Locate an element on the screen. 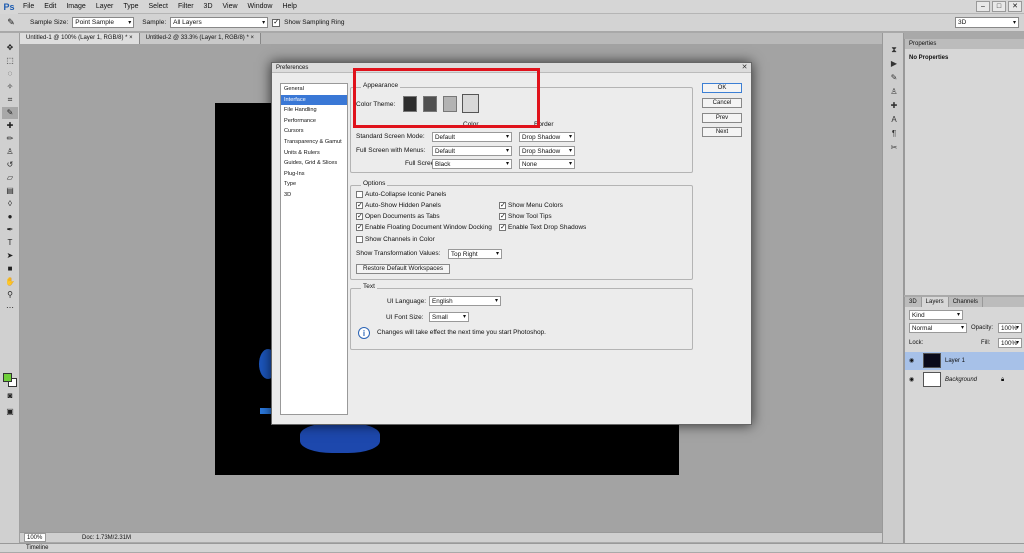  sample-size-select: Point Sample is located at coordinates (103, 22).